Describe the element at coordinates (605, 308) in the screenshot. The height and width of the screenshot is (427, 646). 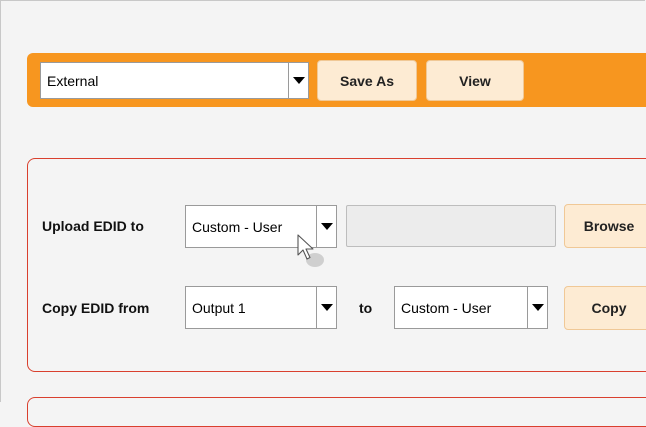
I see `copy-button: Copy` at that location.